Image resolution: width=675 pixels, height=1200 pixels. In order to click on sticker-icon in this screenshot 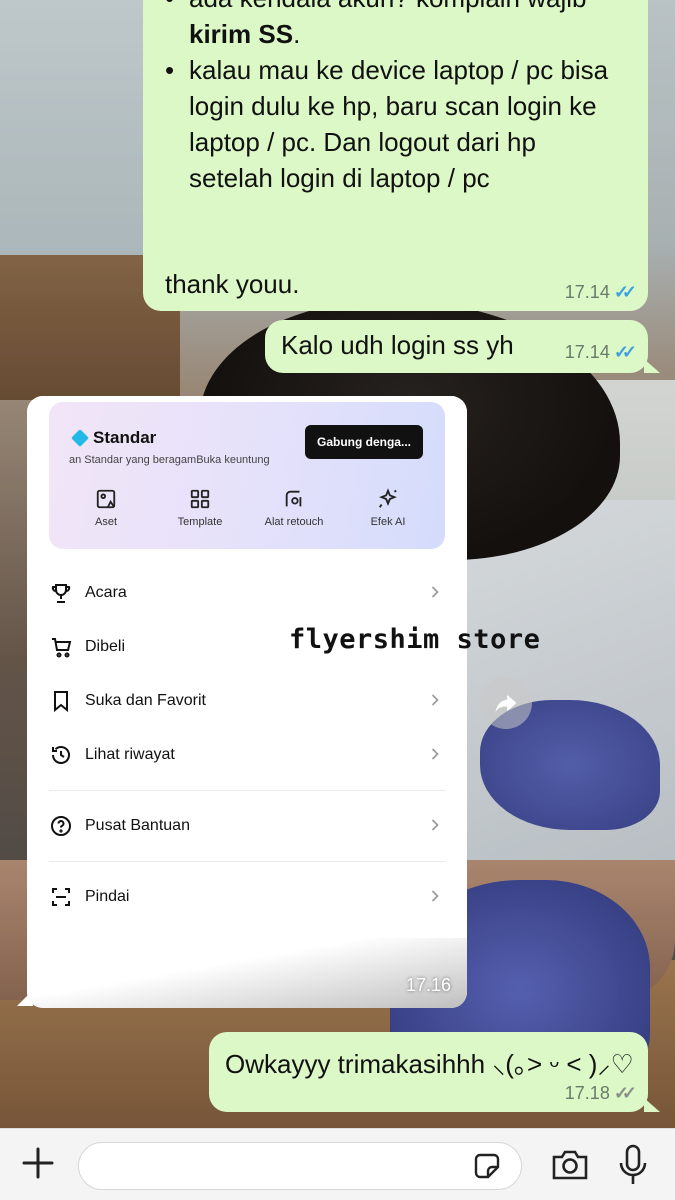, I will do `click(487, 1166)`.